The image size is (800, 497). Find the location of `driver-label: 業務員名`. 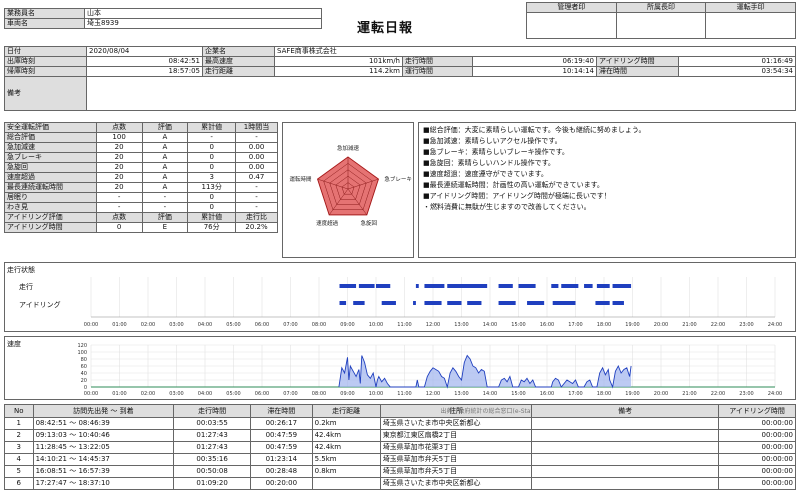

driver-label: 業務員名 is located at coordinates (44, 13).